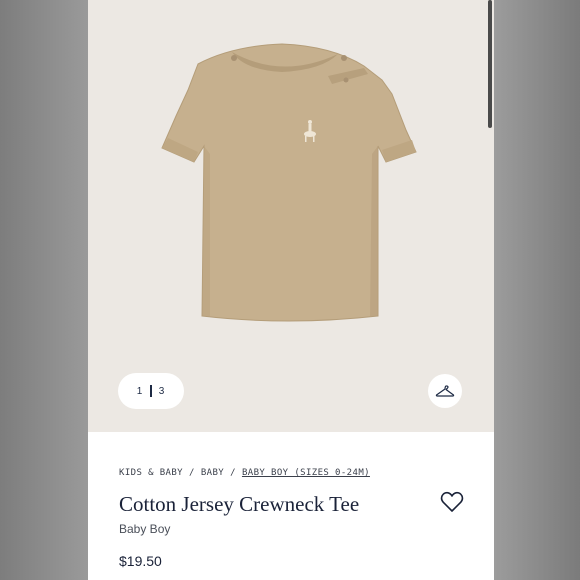 Image resolution: width=580 pixels, height=580 pixels. I want to click on product-subtitle: Baby Boy, so click(145, 529).